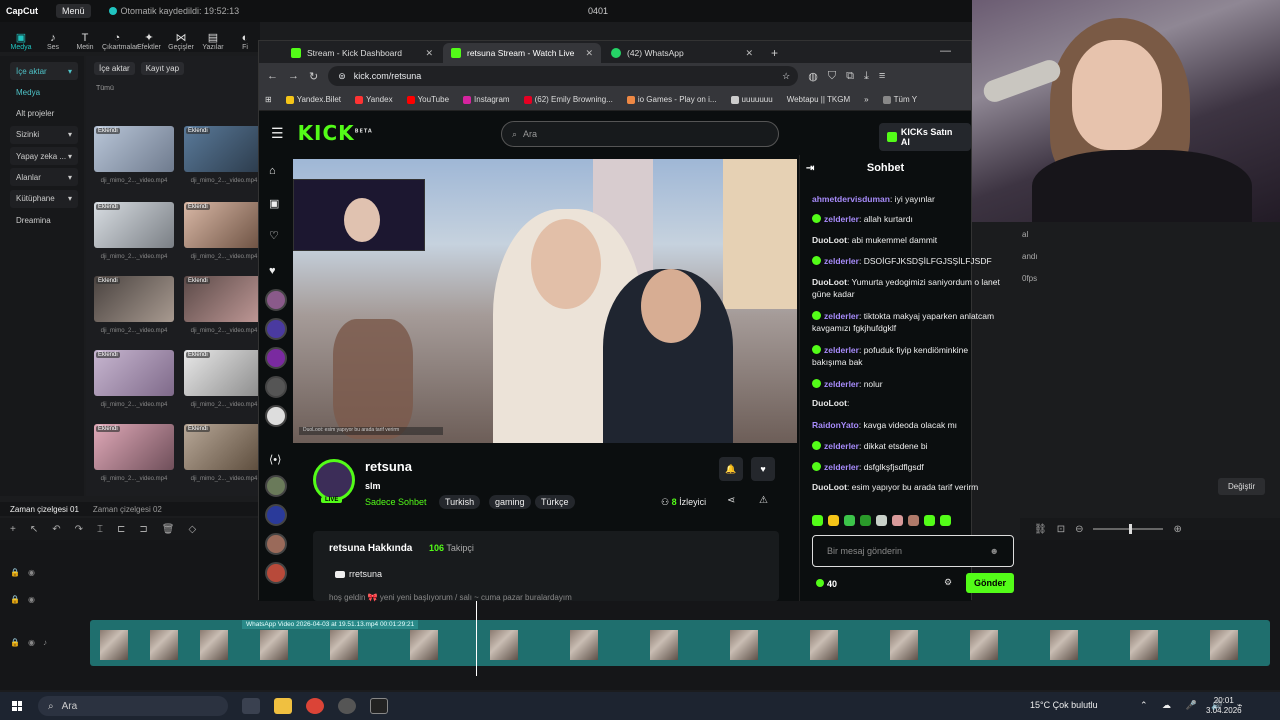 The height and width of the screenshot is (720, 1280). What do you see at coordinates (851, 199) in the screenshot?
I see `chat-username: ahmetdervisduman` at bounding box center [851, 199].